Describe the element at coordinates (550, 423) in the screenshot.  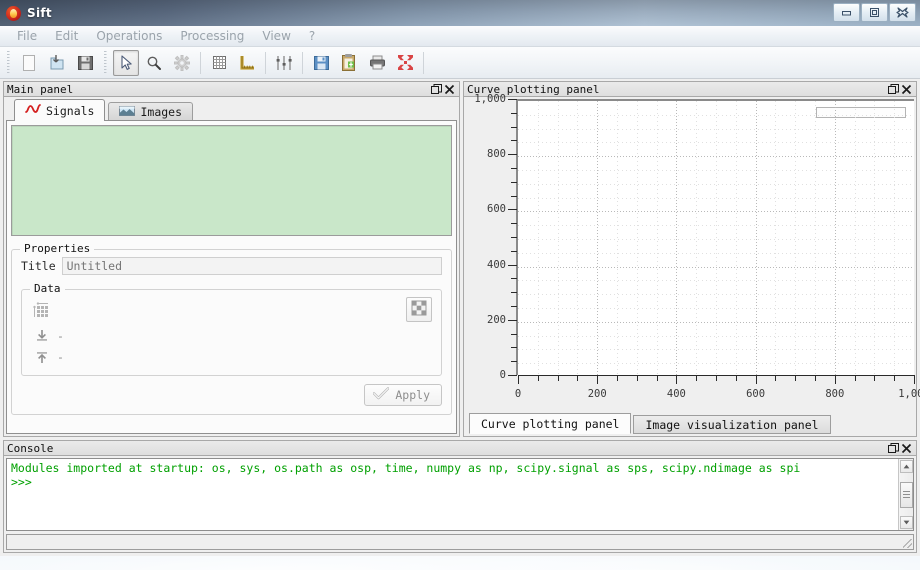
I see `tab-curve-plotting-panel: Curve plotting panel` at that location.